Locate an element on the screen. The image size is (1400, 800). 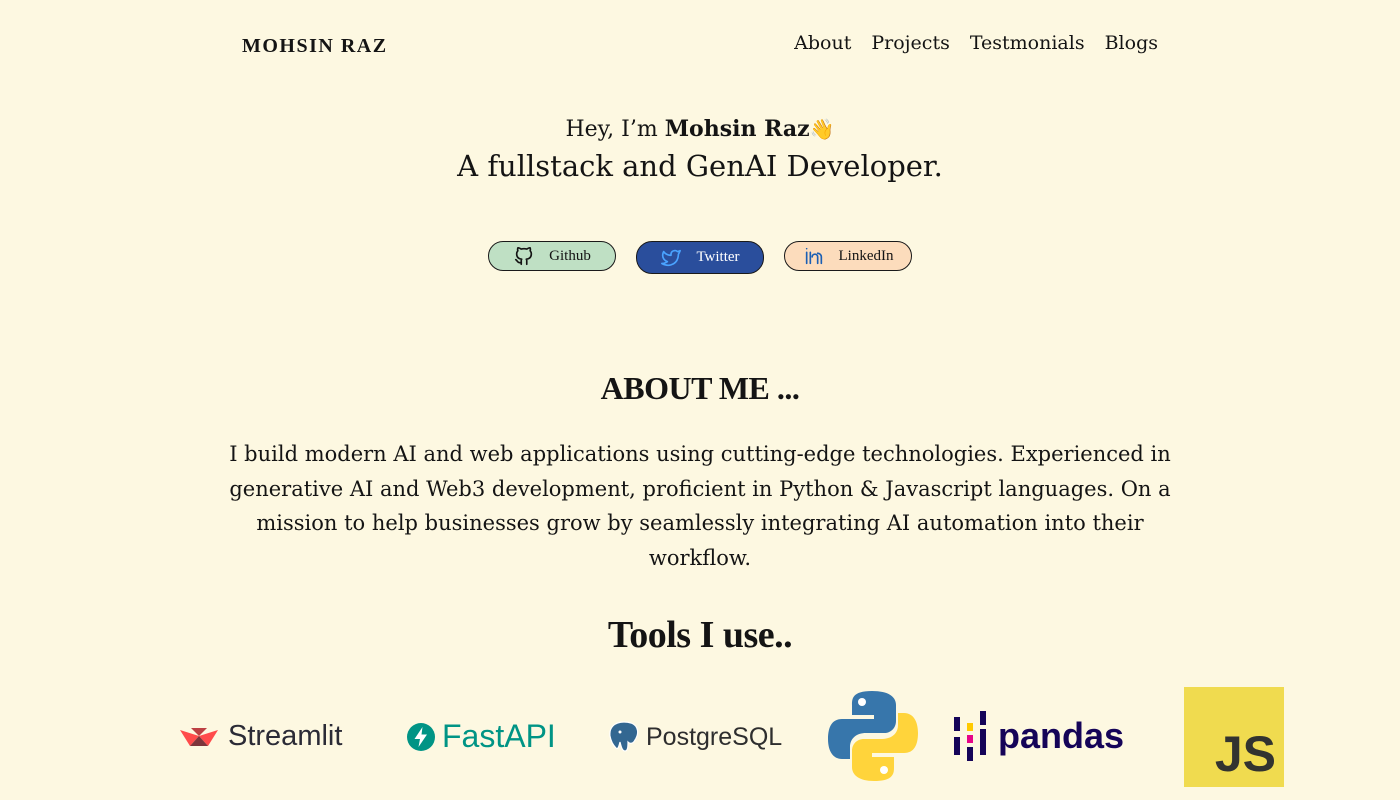
tool-pandas: pandas is located at coordinates (1038, 736).